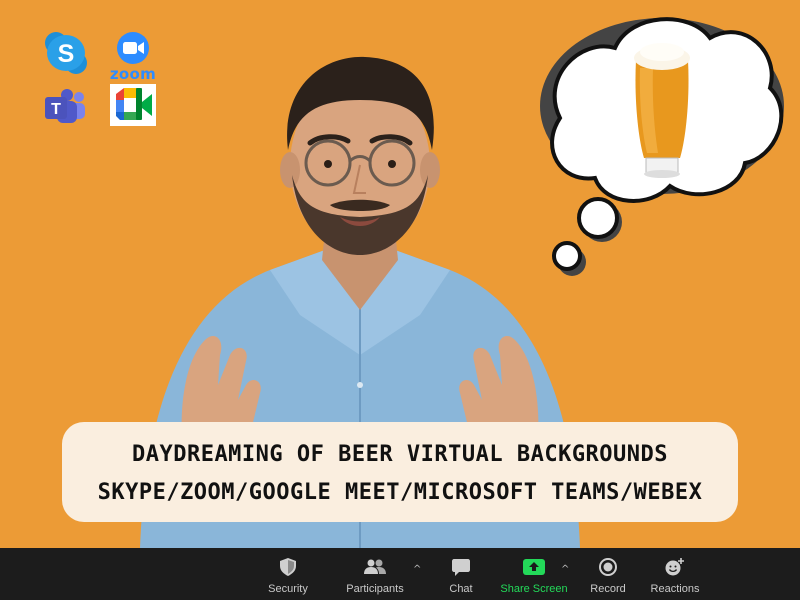 This screenshot has width=800, height=600. What do you see at coordinates (400, 454) in the screenshot?
I see `caption-title: DAYDREAMING OF BEER VIRTUAL BACKGROUNDS` at bounding box center [400, 454].